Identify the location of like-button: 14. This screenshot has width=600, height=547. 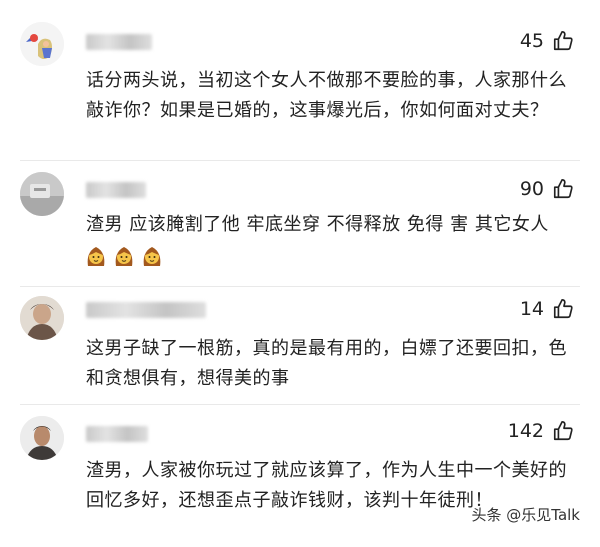
(547, 309).